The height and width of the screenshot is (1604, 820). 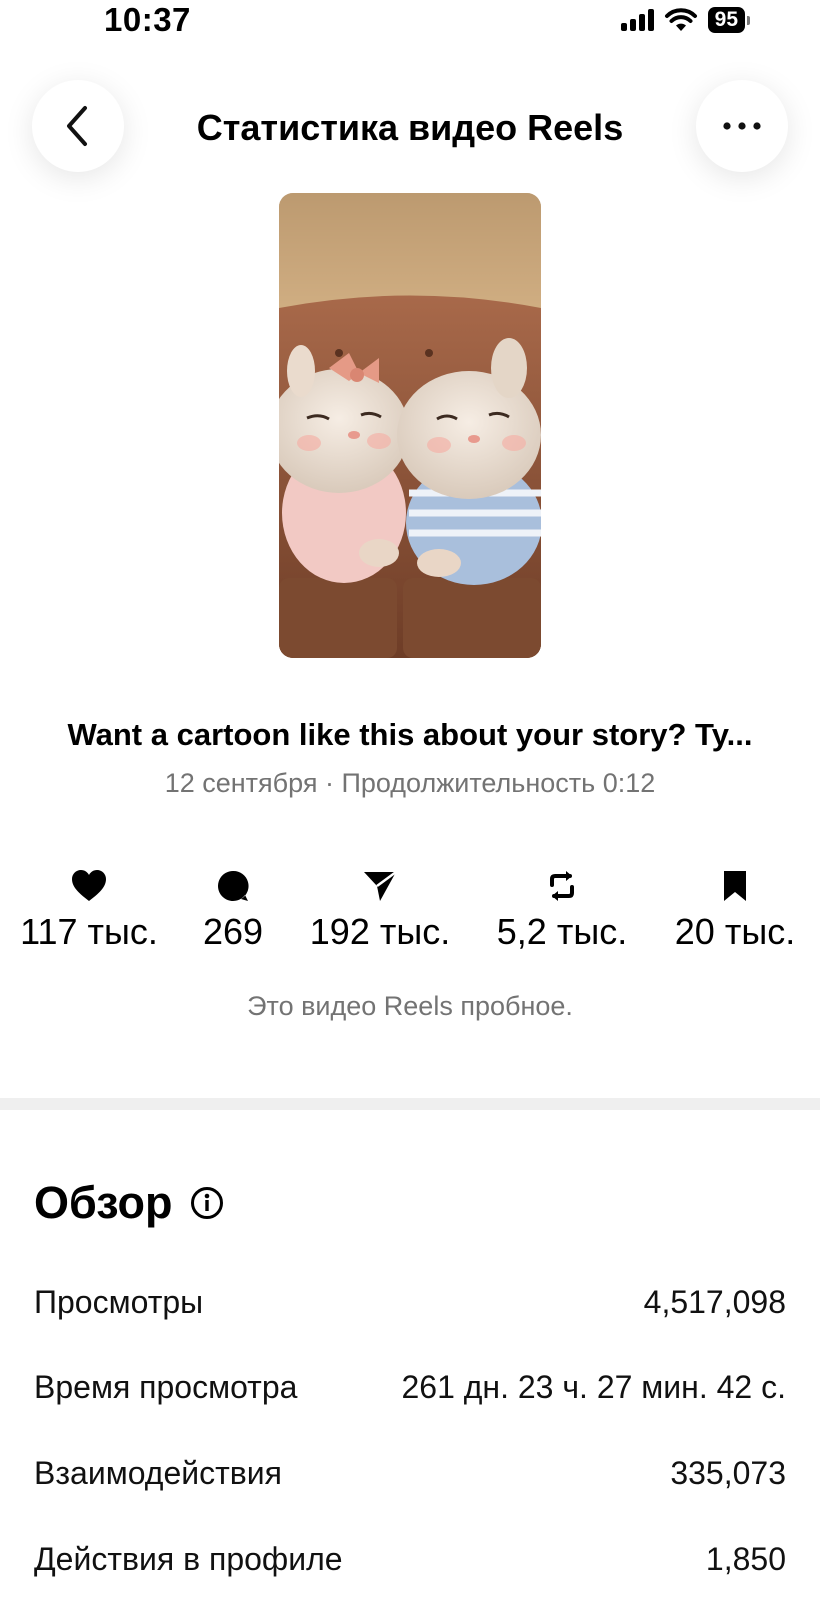 What do you see at coordinates (735, 910) in the screenshot?
I see `saves-stat: 20 тыс.` at bounding box center [735, 910].